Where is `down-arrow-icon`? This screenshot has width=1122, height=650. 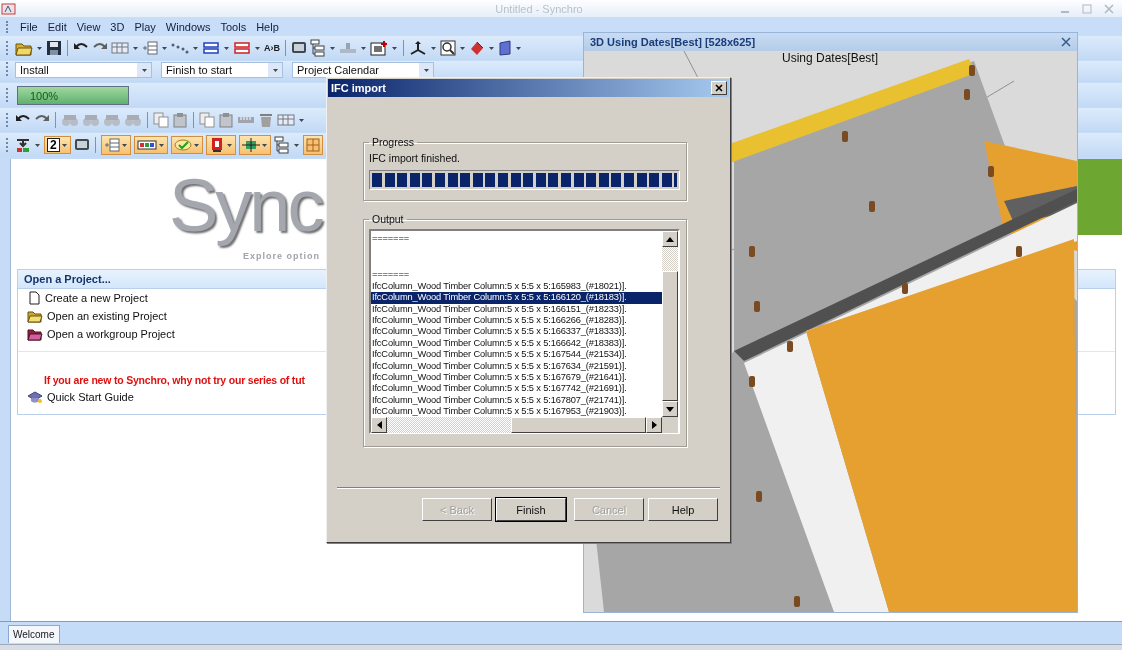
down-arrow-icon is located at coordinates (670, 409).